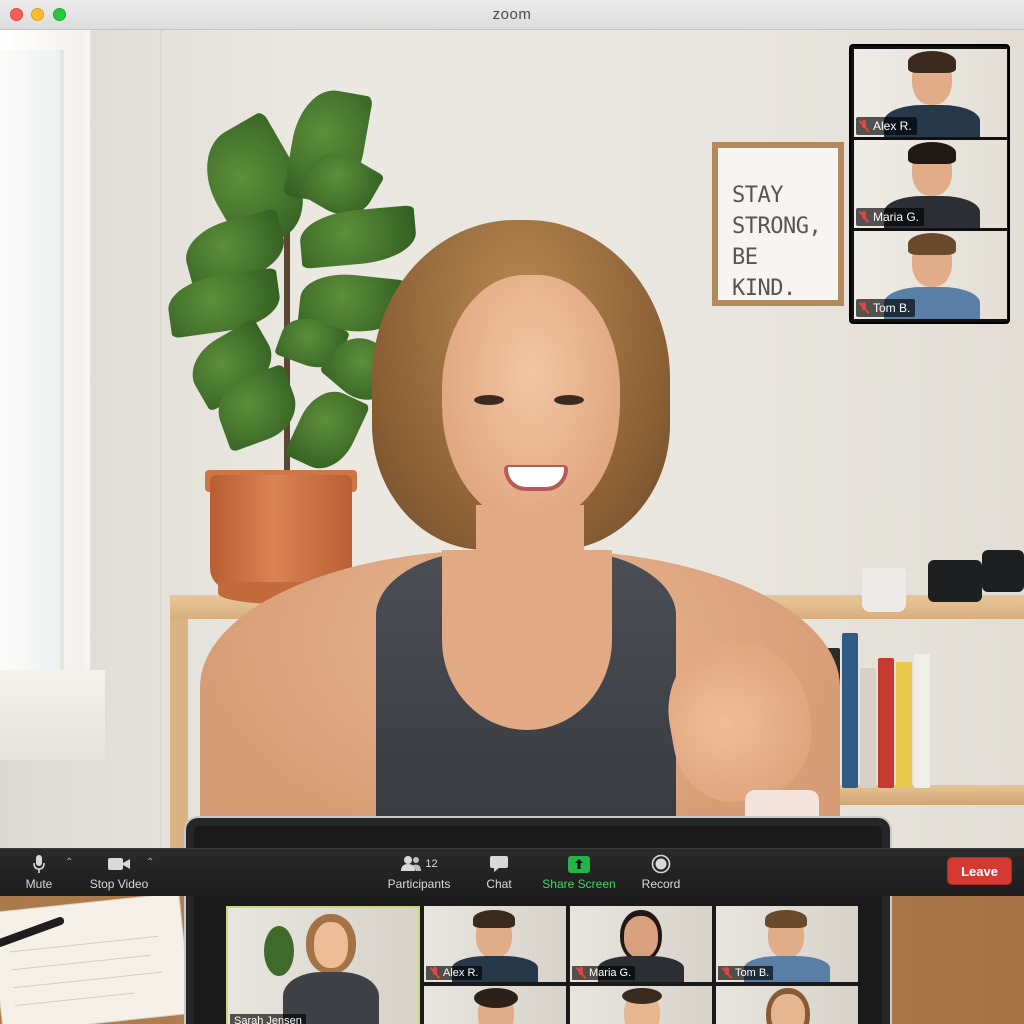 This screenshot has width=1024, height=1024. I want to click on leave-meeting-button: Leave, so click(979, 871).